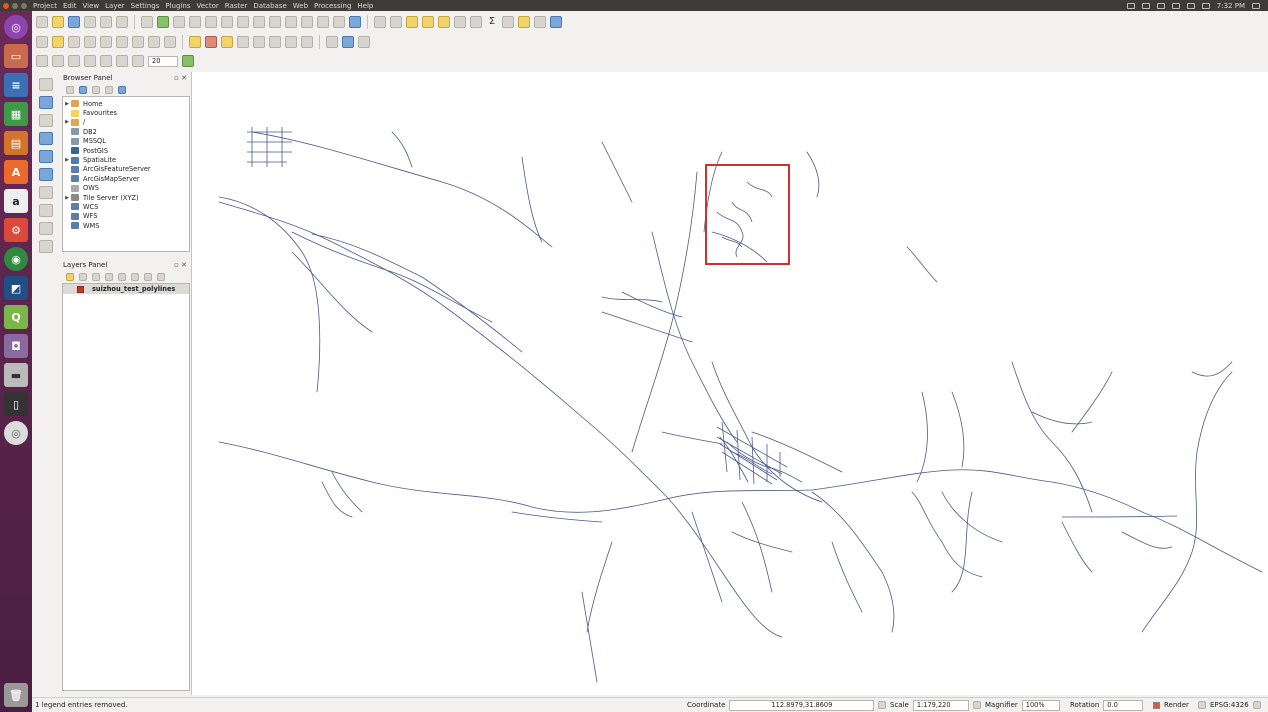  Describe the element at coordinates (180, 265) in the screenshot. I see `panel-close-icon: ▫ ✕` at that location.